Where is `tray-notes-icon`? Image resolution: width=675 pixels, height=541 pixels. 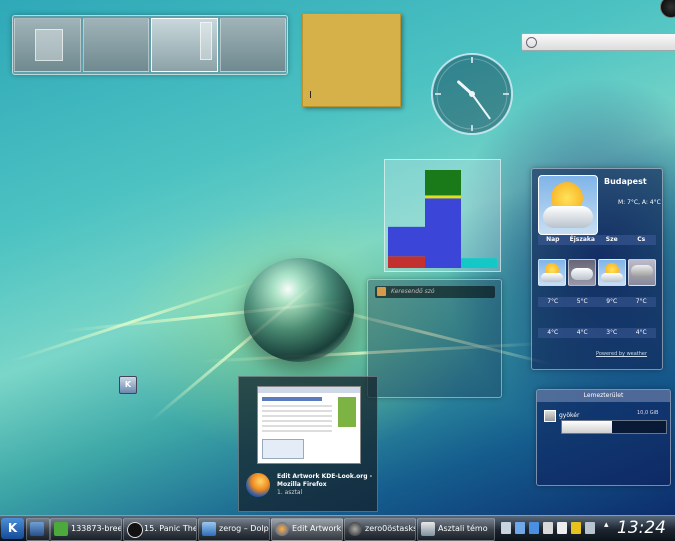
tray-notes-icon is located at coordinates (506, 528).